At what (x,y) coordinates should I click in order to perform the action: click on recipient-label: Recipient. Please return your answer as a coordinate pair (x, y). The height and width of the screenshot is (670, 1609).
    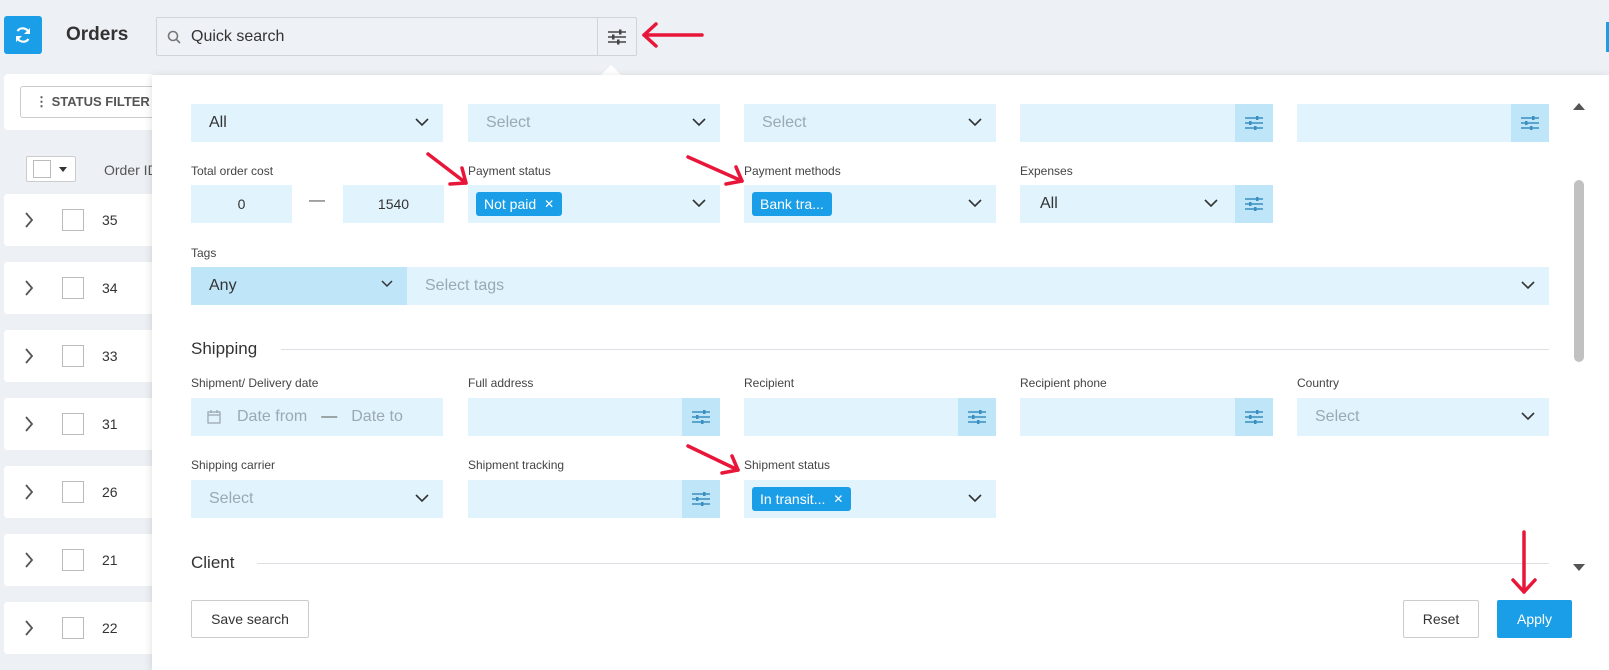
    Looking at the image, I should click on (769, 383).